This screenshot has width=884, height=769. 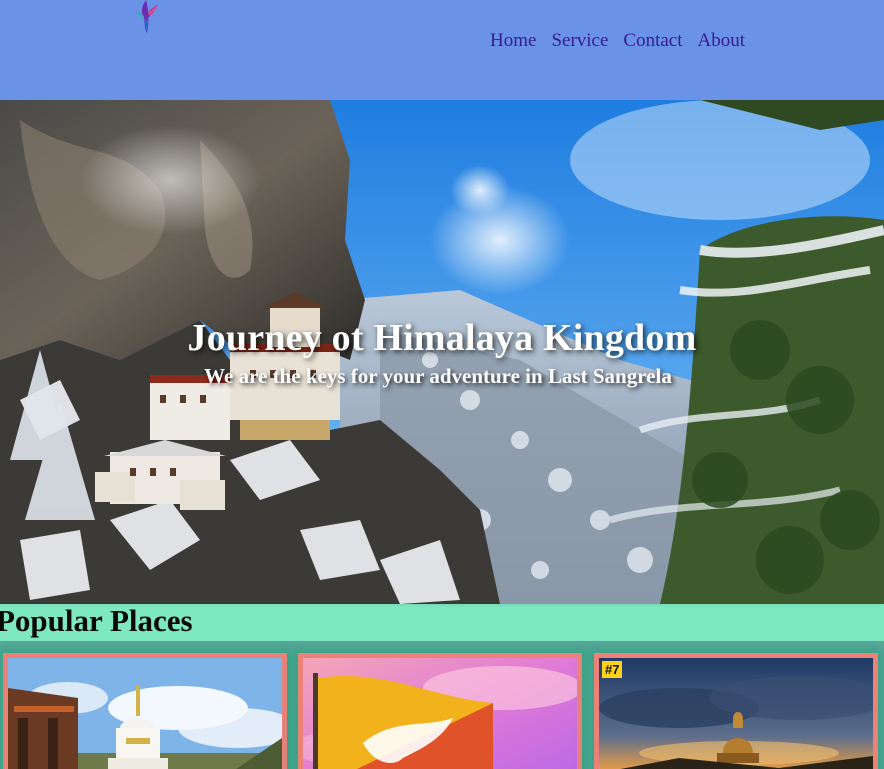 What do you see at coordinates (652, 41) in the screenshot?
I see `nav-contact-link: Contact` at bounding box center [652, 41].